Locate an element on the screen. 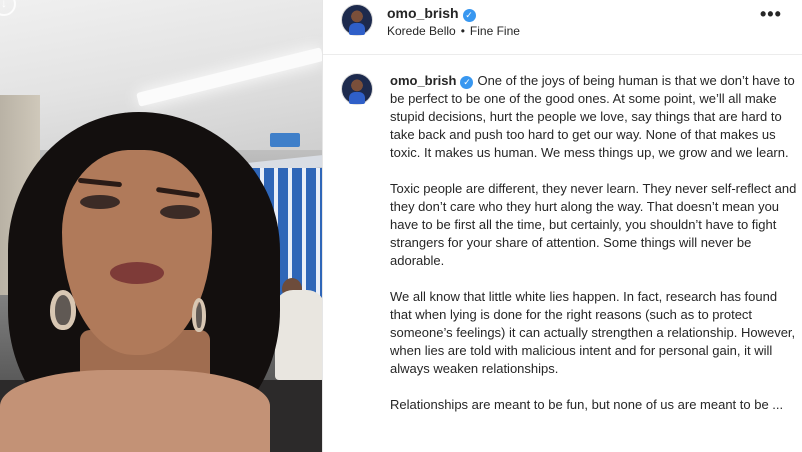  wall-sign is located at coordinates (285, 140).